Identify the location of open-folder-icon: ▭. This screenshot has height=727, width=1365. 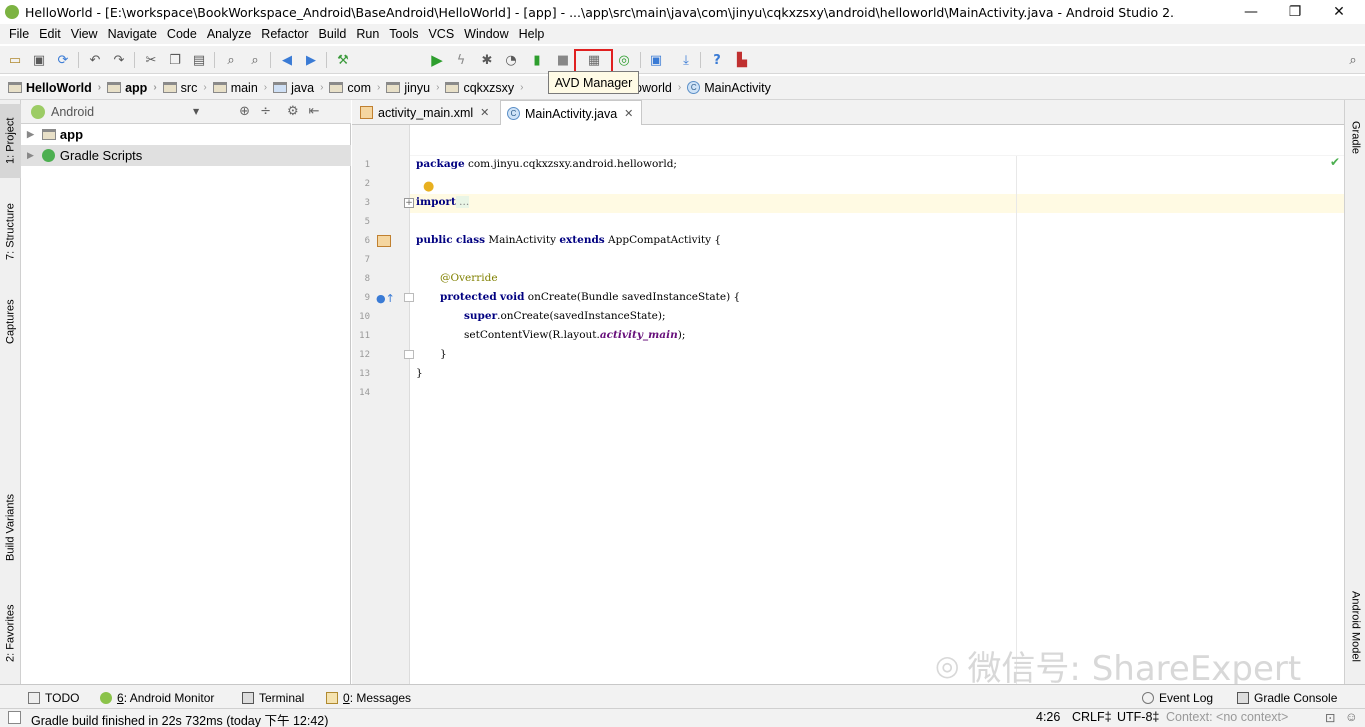
(15, 60).